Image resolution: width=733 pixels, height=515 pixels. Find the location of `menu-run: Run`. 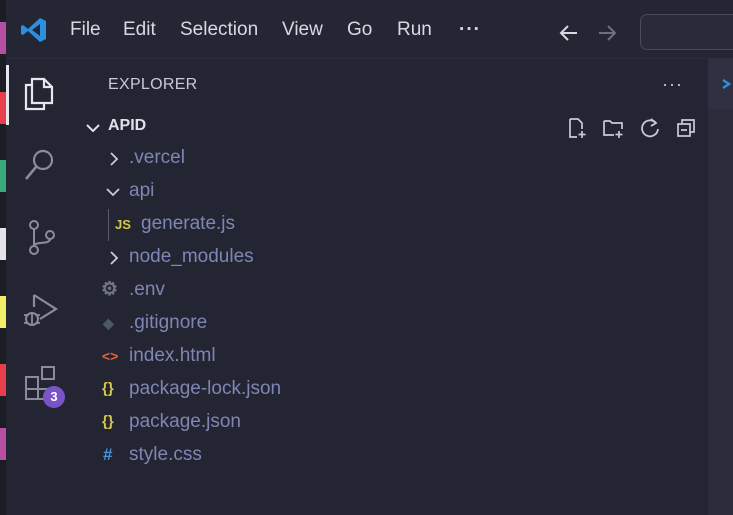

menu-run: Run is located at coordinates (414, 30).